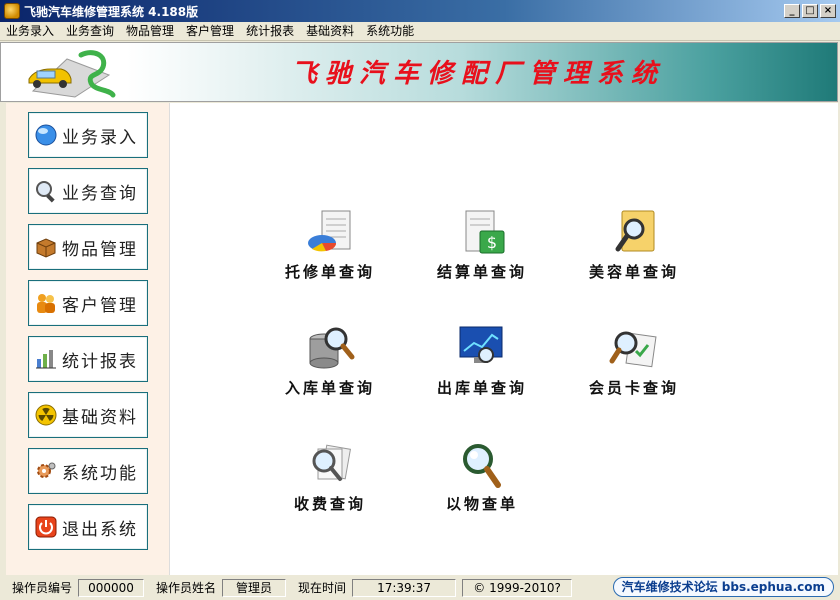 This screenshot has height=600, width=840. What do you see at coordinates (633, 272) in the screenshot?
I see `tile-label: 美容单查询` at bounding box center [633, 272].